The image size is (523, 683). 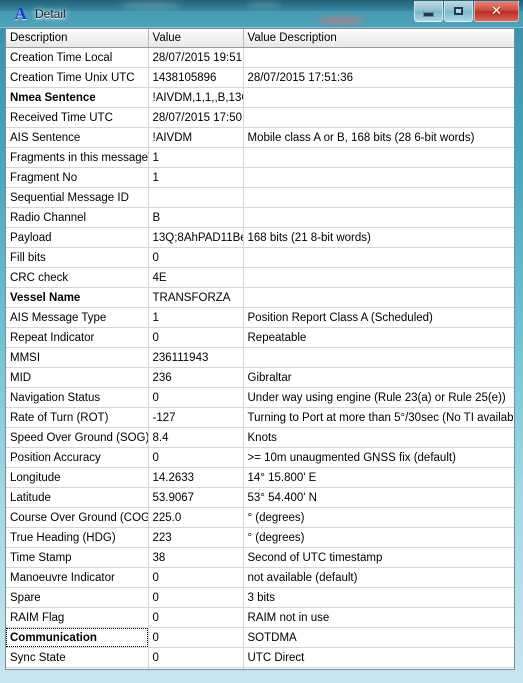 I want to click on cell-value-description: Second of UTC timestamp, so click(x=378, y=557).